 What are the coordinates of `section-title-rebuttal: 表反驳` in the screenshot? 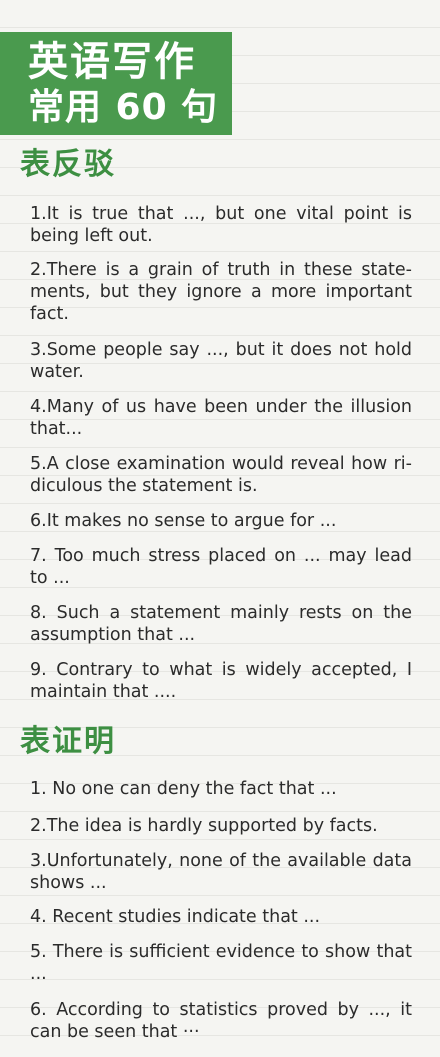 It's located at (68, 164).